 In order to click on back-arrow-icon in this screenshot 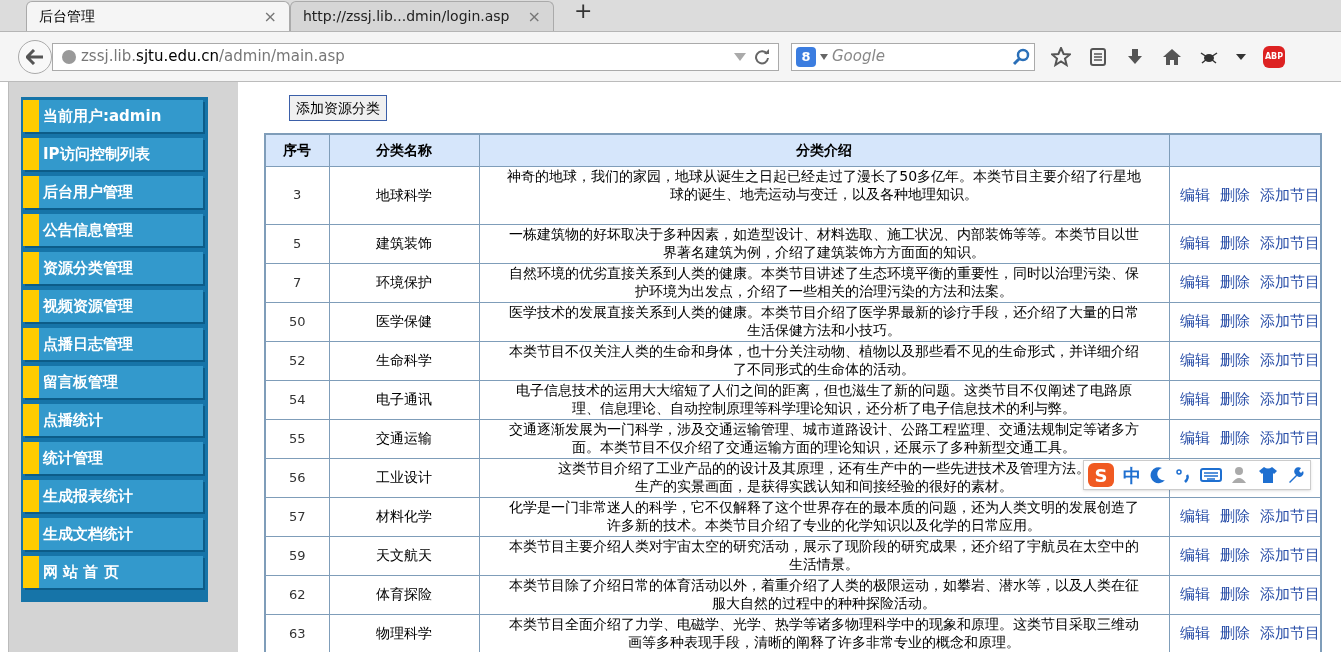, I will do `click(35, 56)`.